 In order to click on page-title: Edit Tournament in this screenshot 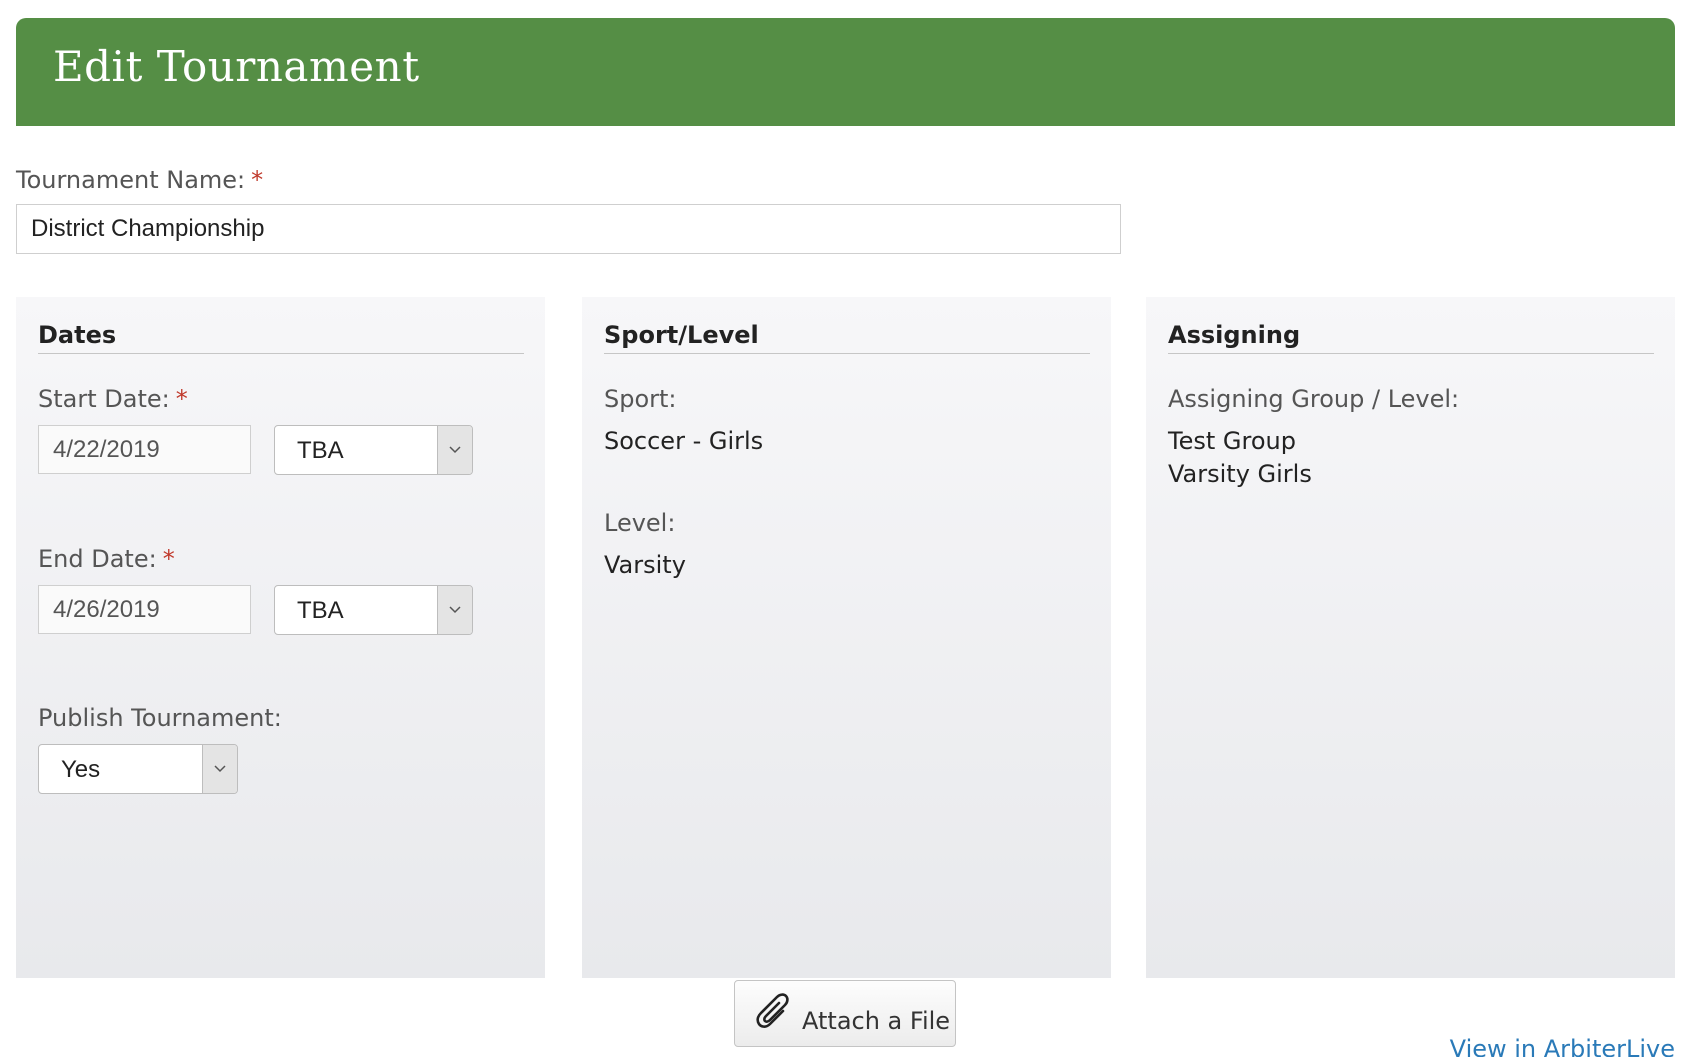, I will do `click(236, 66)`.